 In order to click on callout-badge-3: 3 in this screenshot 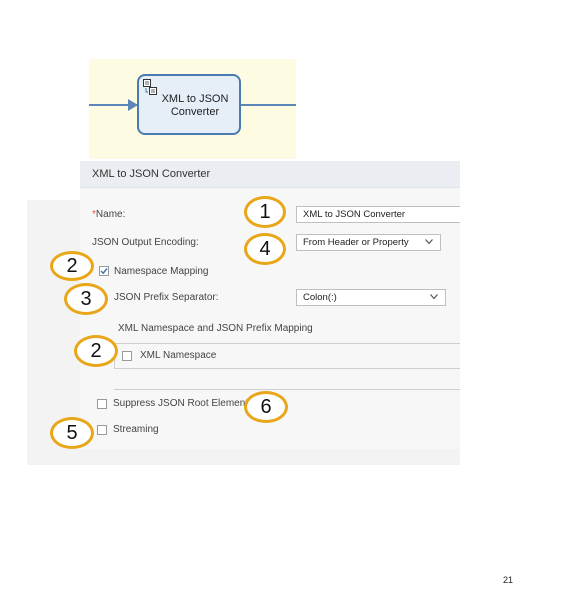, I will do `click(86, 299)`.